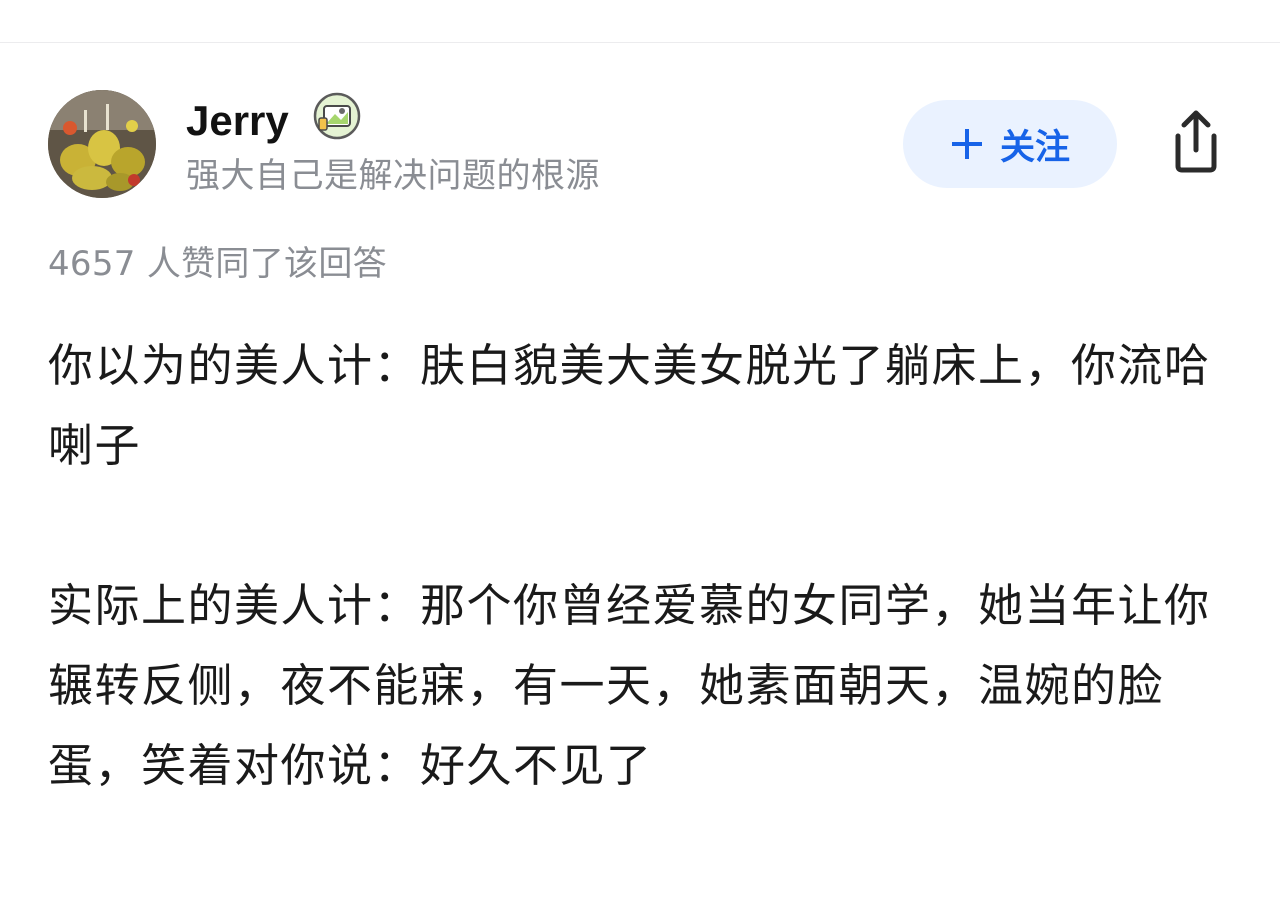 The height and width of the screenshot is (903, 1280). Describe the element at coordinates (217, 264) in the screenshot. I see `vote-count: 4657 人赞同了该回答` at that location.